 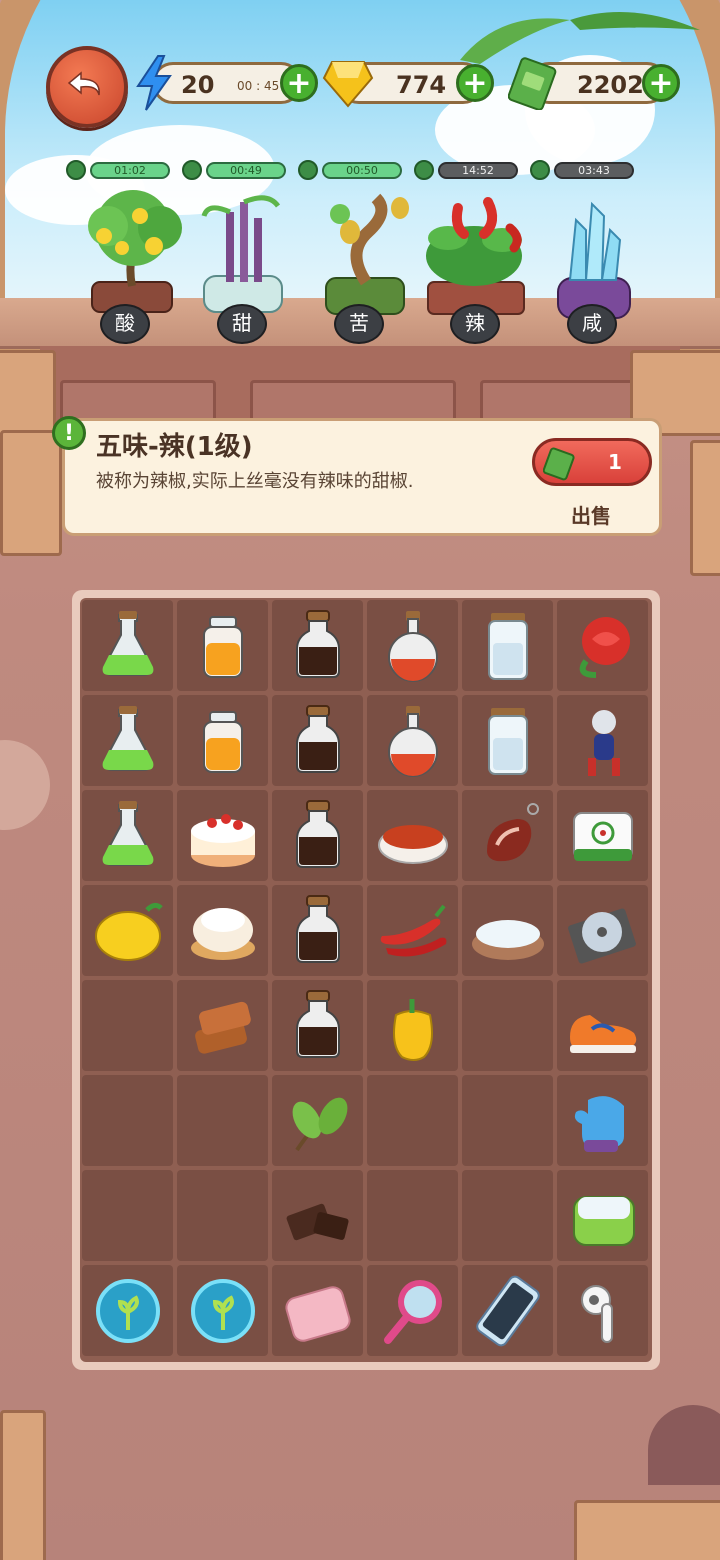 I want to click on pink-quilt-icon, so click(x=318, y=1311).